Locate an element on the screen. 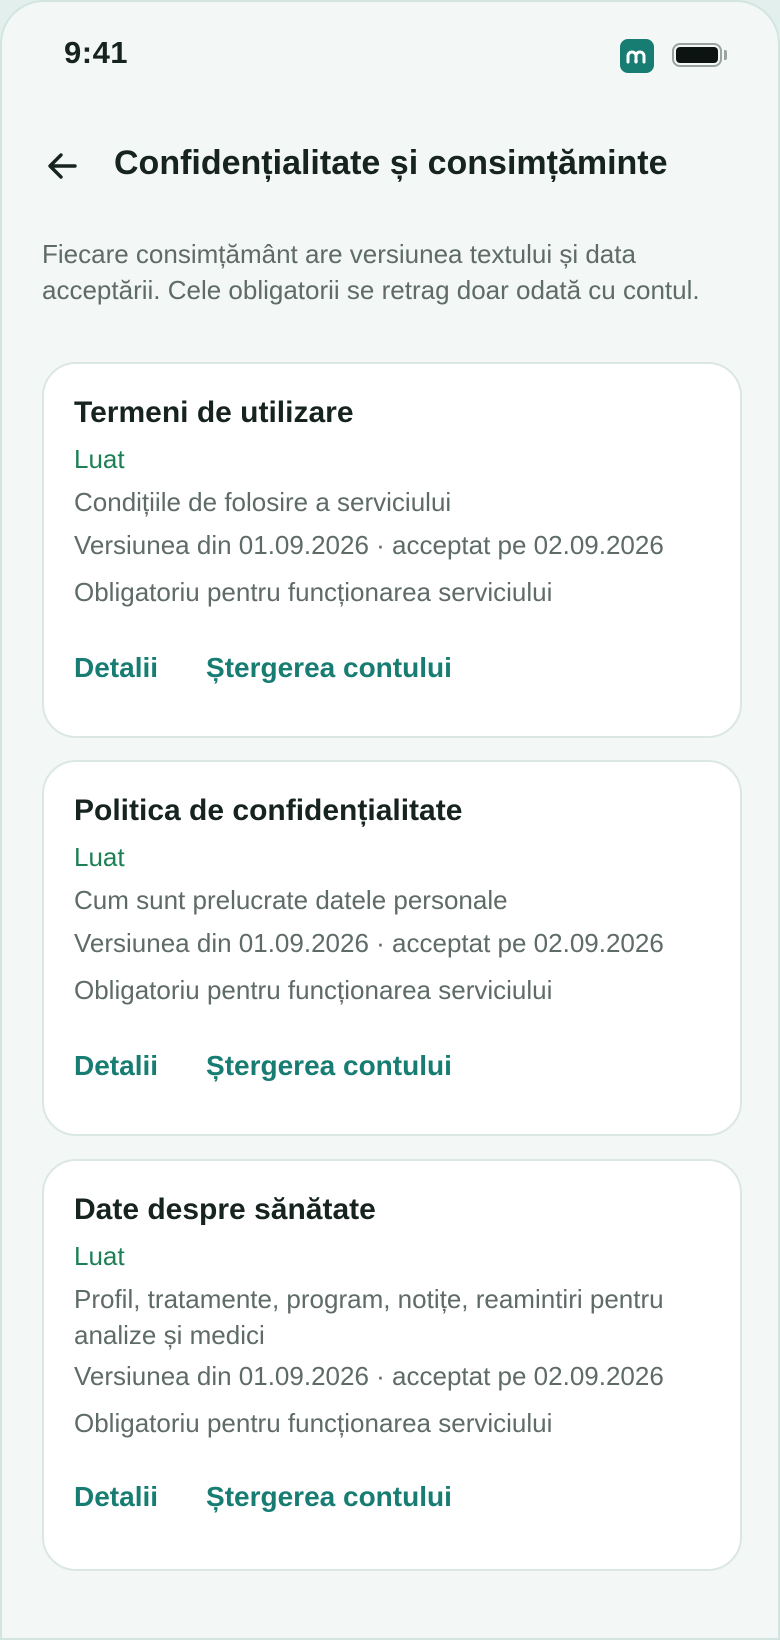 The width and height of the screenshot is (780, 1640). page-title: Confidențialitate și consimțăminte is located at coordinates (391, 163).